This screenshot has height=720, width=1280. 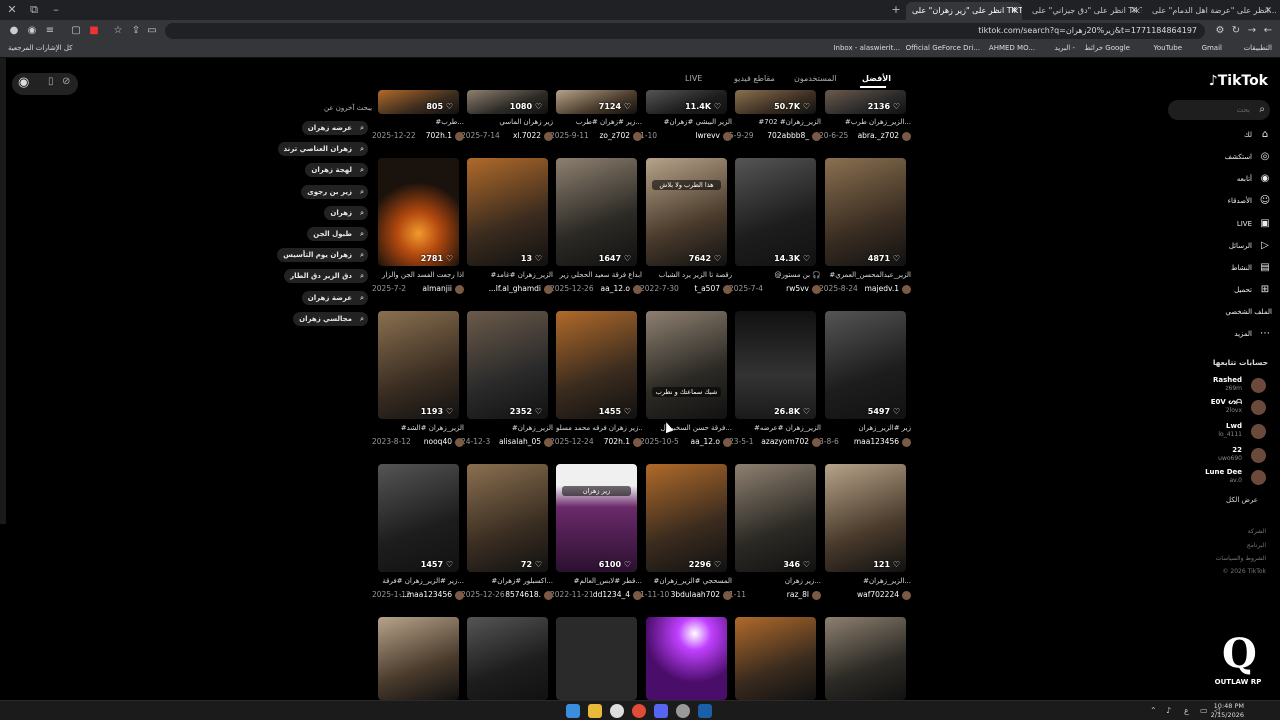 What do you see at coordinates (778, 276) in the screenshot?
I see `video-caption: @بن مستور 🎧` at bounding box center [778, 276].